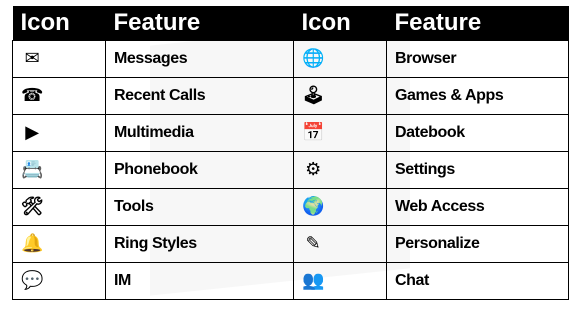 This screenshot has width=579, height=310. What do you see at coordinates (313, 132) in the screenshot?
I see `calendar-icon: 📅` at bounding box center [313, 132].